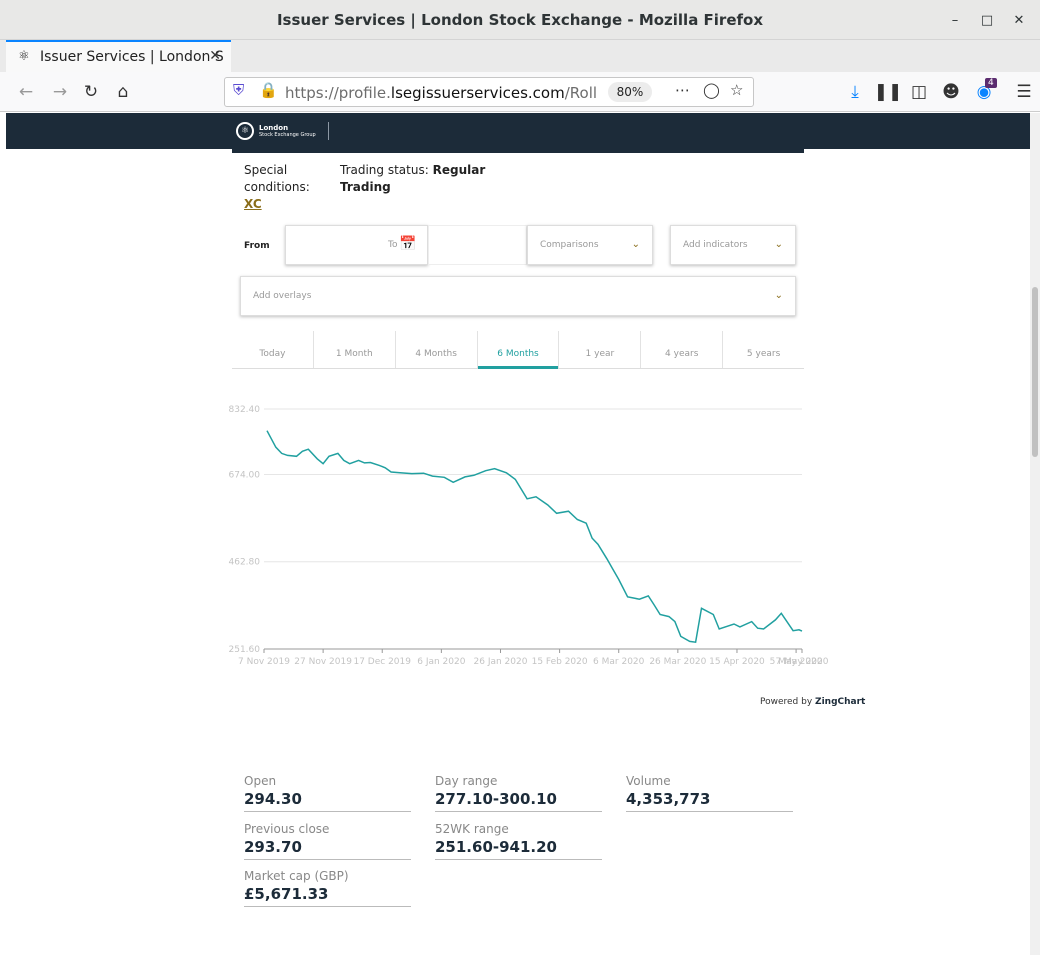 The width and height of the screenshot is (1040, 955). Describe the element at coordinates (1035, 372) in the screenshot. I see `scrollbar-thumb` at that location.